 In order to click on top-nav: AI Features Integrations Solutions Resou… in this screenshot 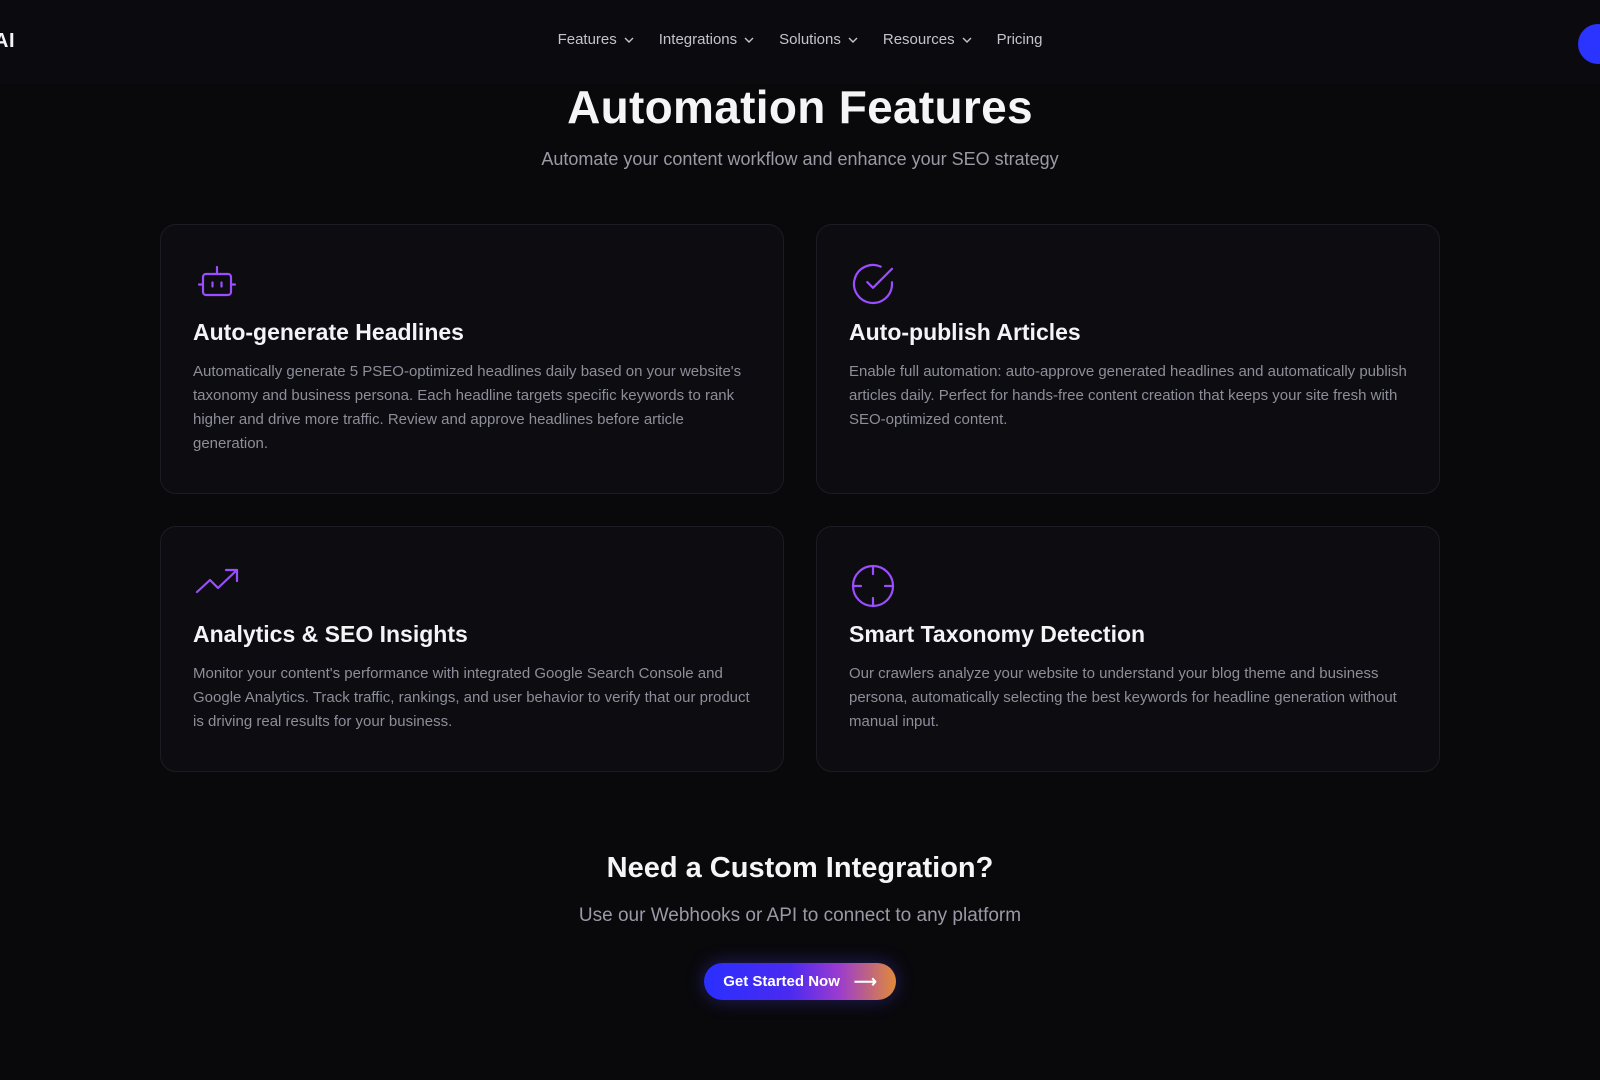, I will do `click(800, 42)`.